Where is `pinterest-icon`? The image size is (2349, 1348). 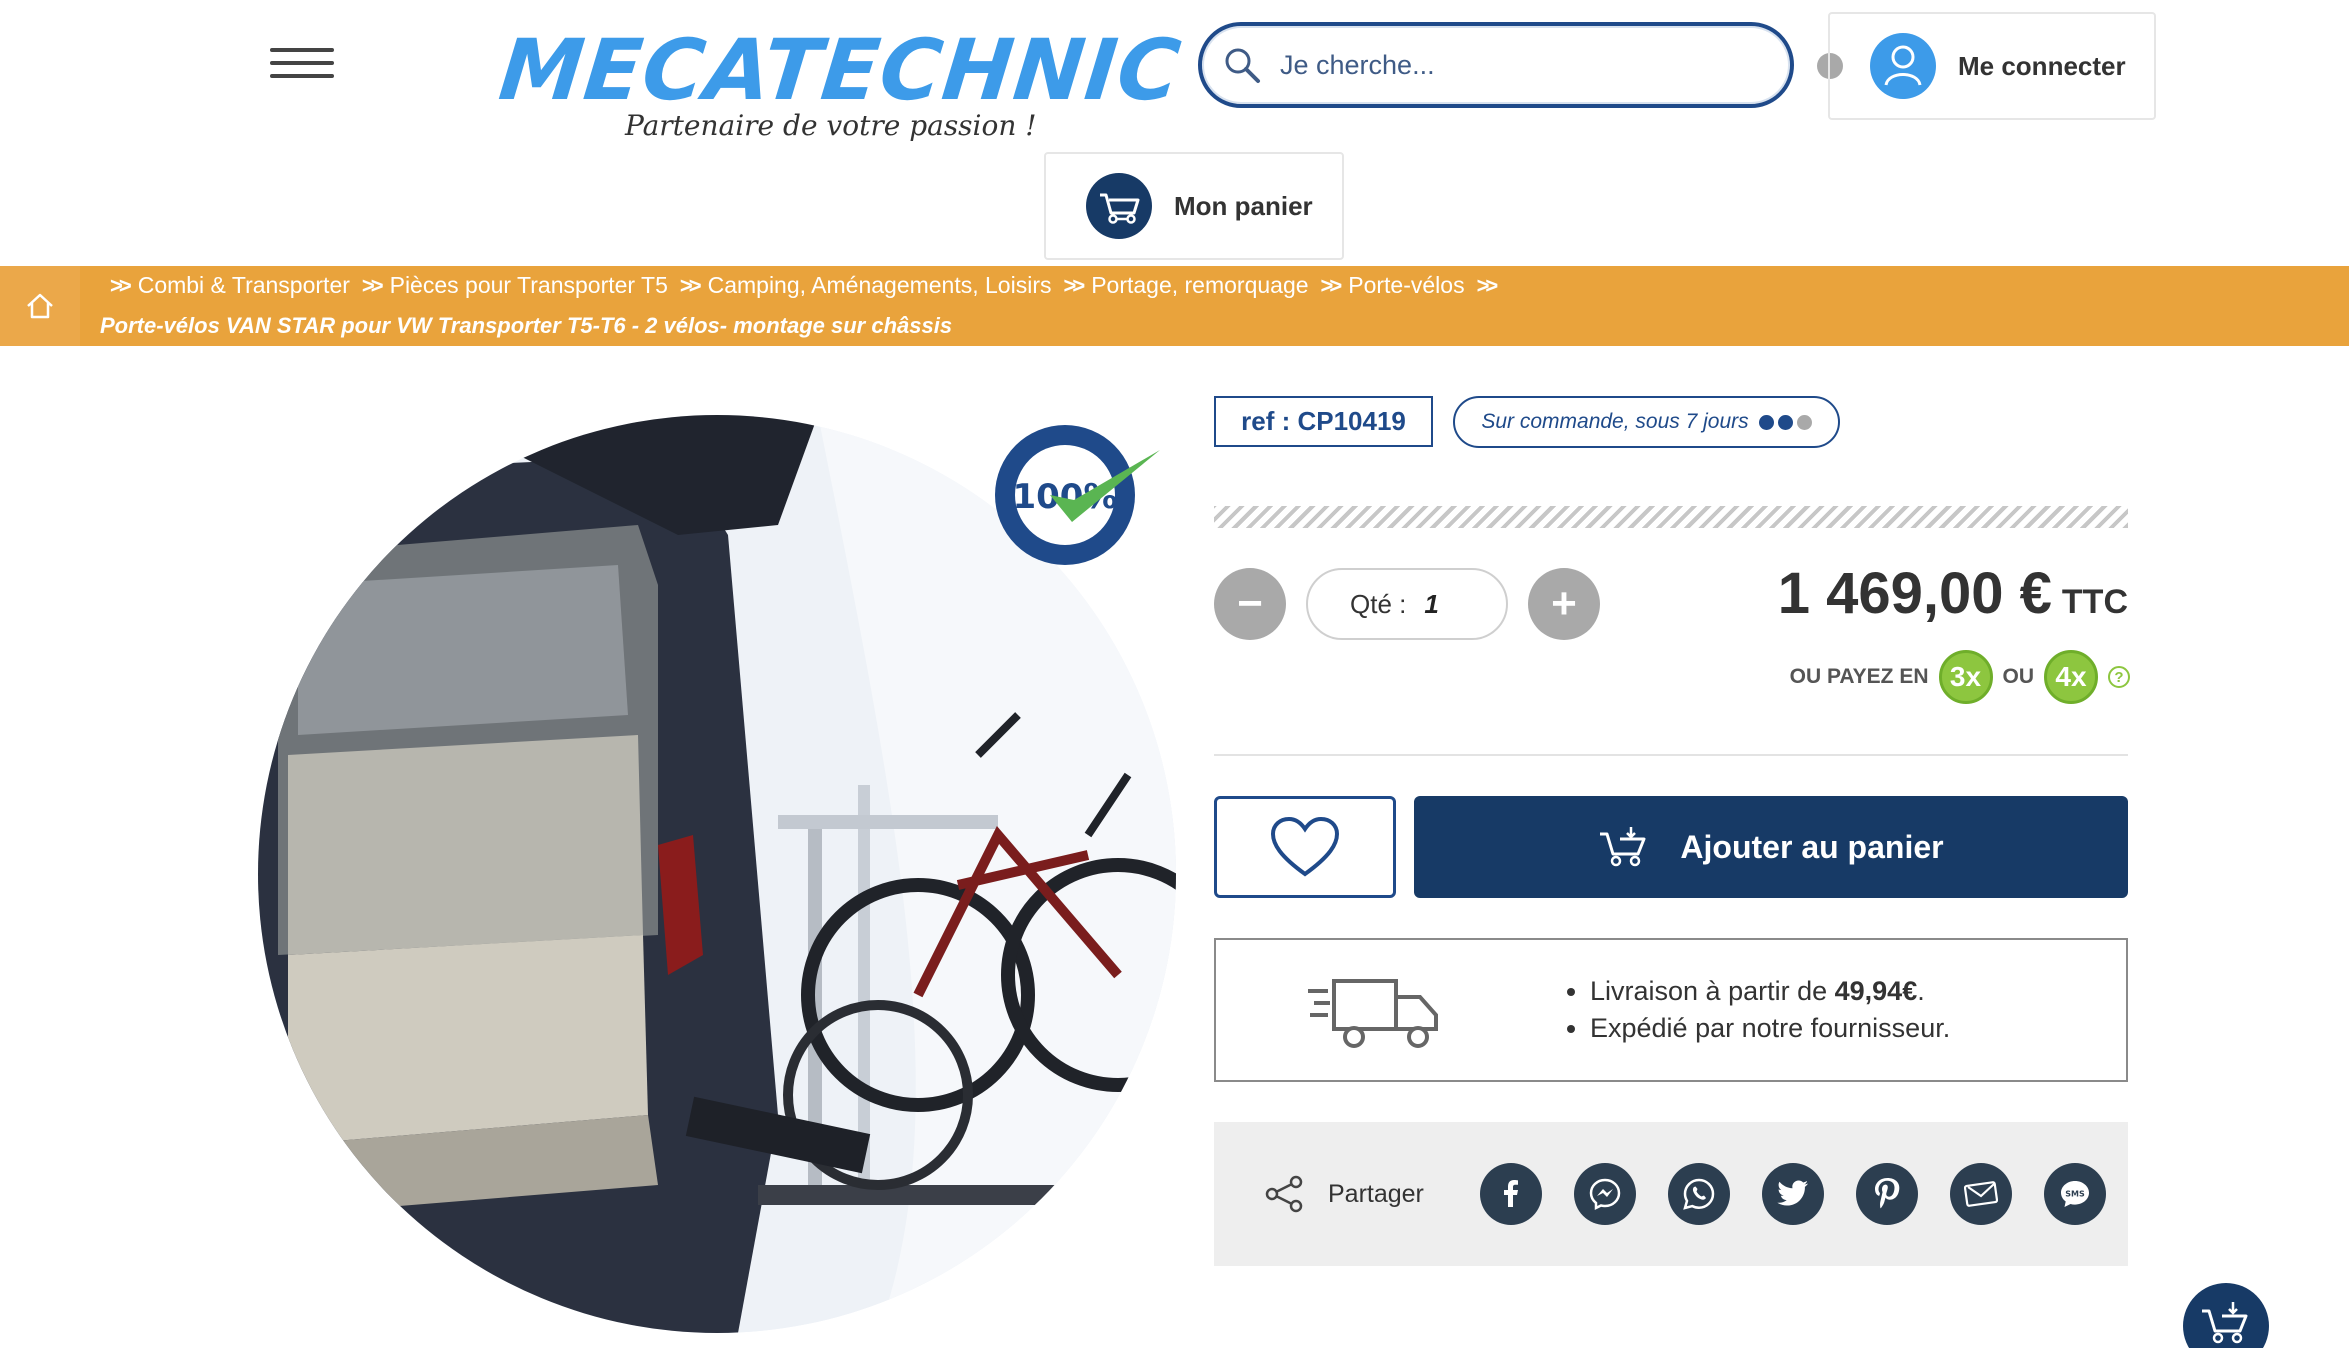 pinterest-icon is located at coordinates (1886, 1194).